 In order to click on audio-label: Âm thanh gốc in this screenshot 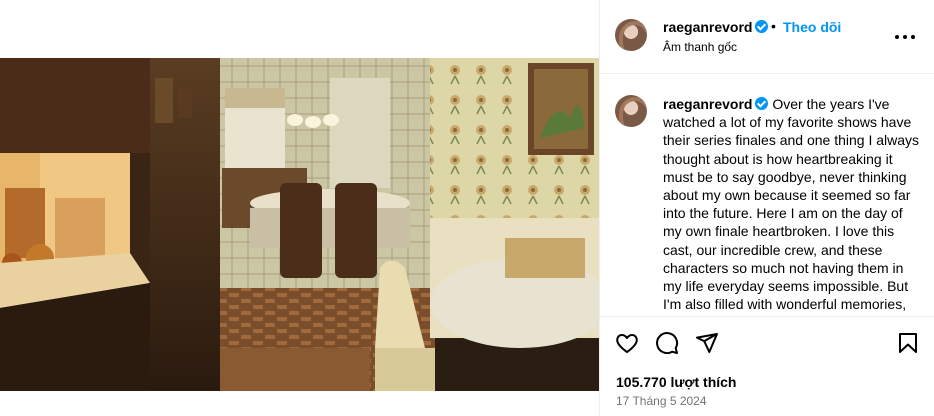, I will do `click(700, 47)`.